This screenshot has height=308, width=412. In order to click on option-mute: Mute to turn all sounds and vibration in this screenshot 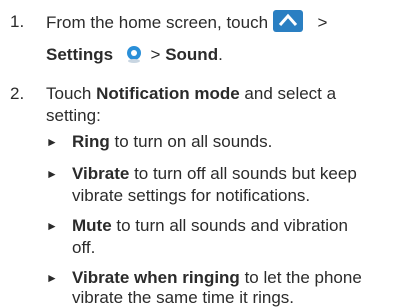, I will do `click(210, 226)`.